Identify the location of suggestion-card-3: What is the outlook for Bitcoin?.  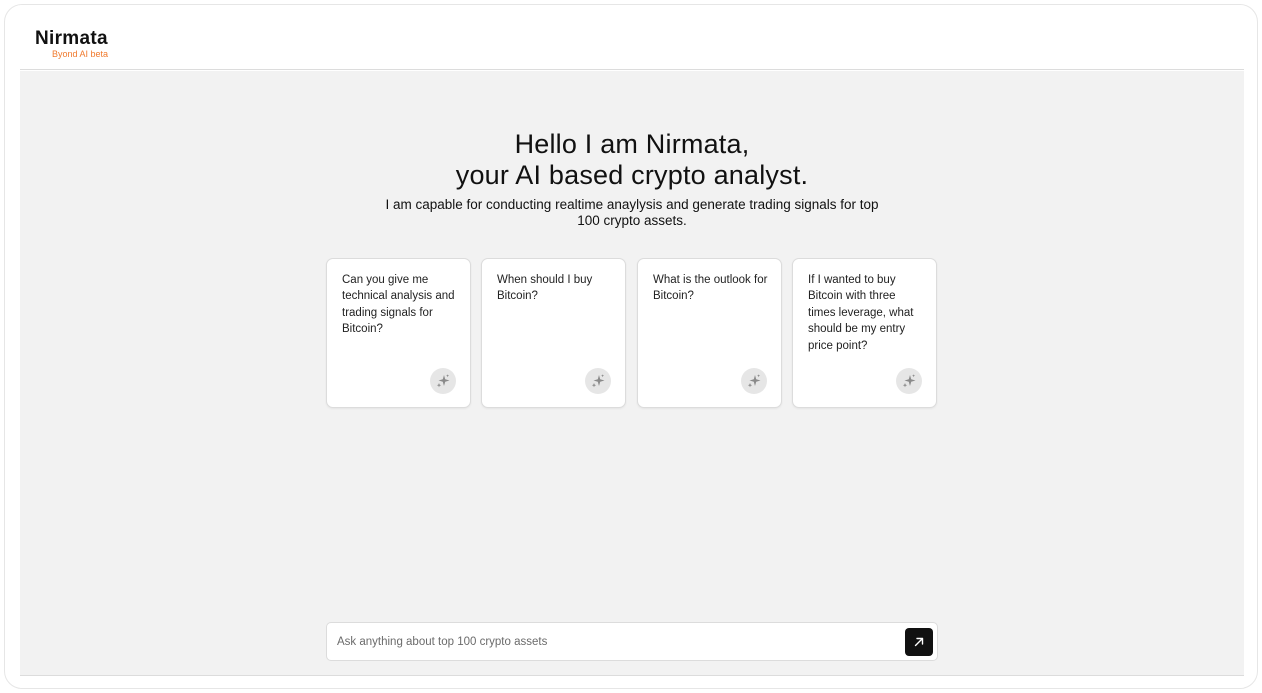
(709, 333).